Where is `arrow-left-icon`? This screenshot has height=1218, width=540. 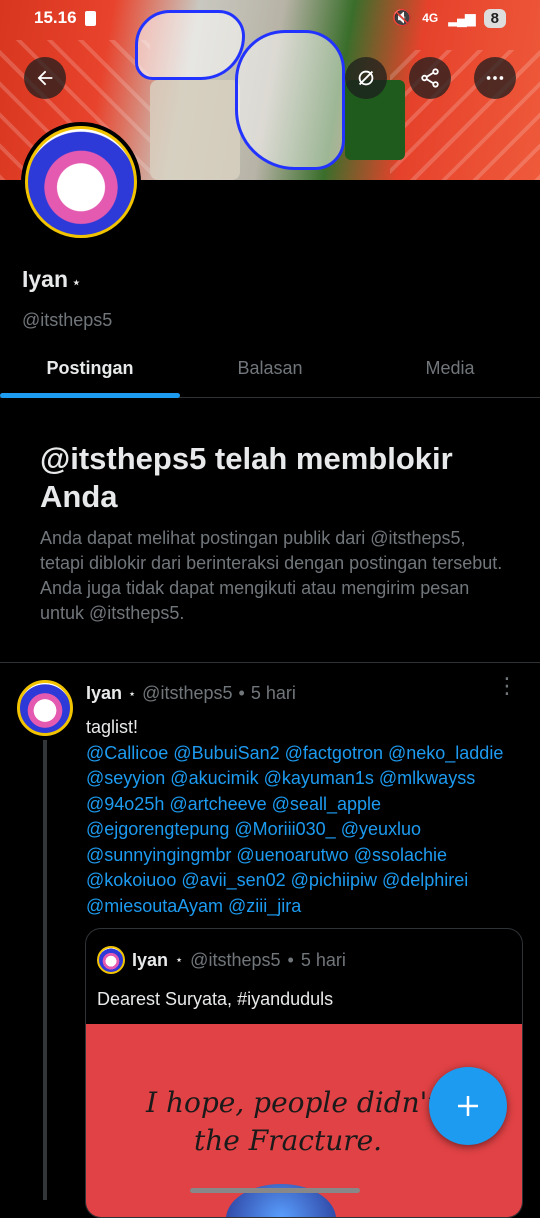
arrow-left-icon is located at coordinates (45, 78).